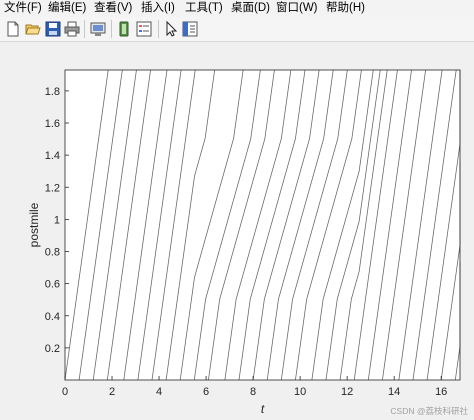 This screenshot has height=420, width=474. Describe the element at coordinates (253, 392) in the screenshot. I see `x-tick-label: 8` at that location.